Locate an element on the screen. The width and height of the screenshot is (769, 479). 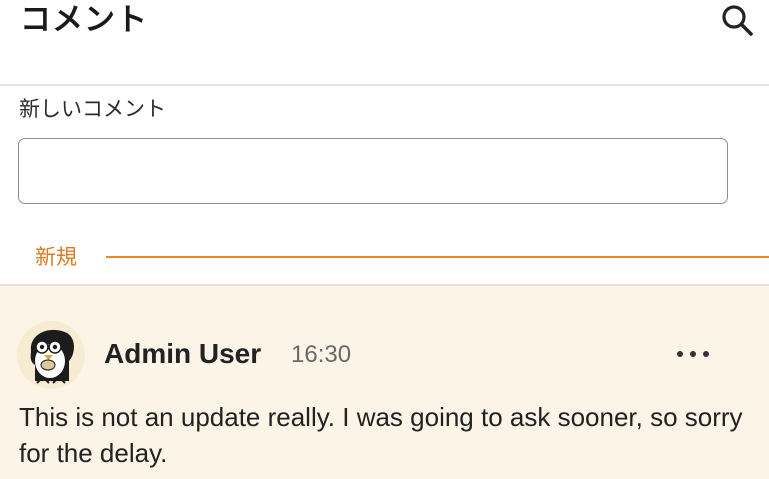
avatar-icon is located at coordinates (51, 355).